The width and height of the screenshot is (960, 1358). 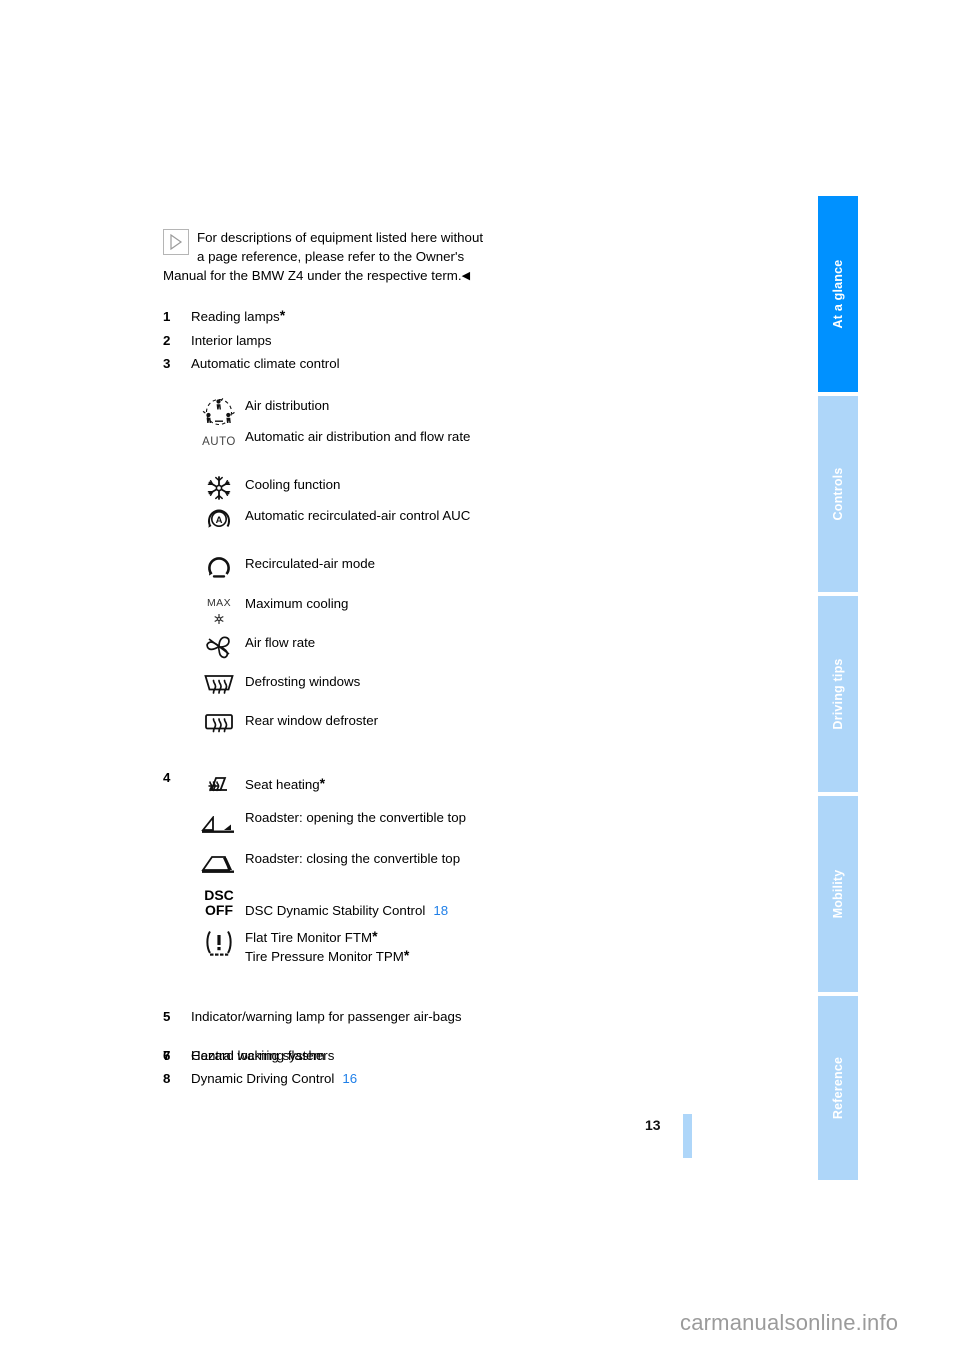 I want to click on list-item-8: 8 Dynamic Driving Control 16, so click(x=328, y=1078).